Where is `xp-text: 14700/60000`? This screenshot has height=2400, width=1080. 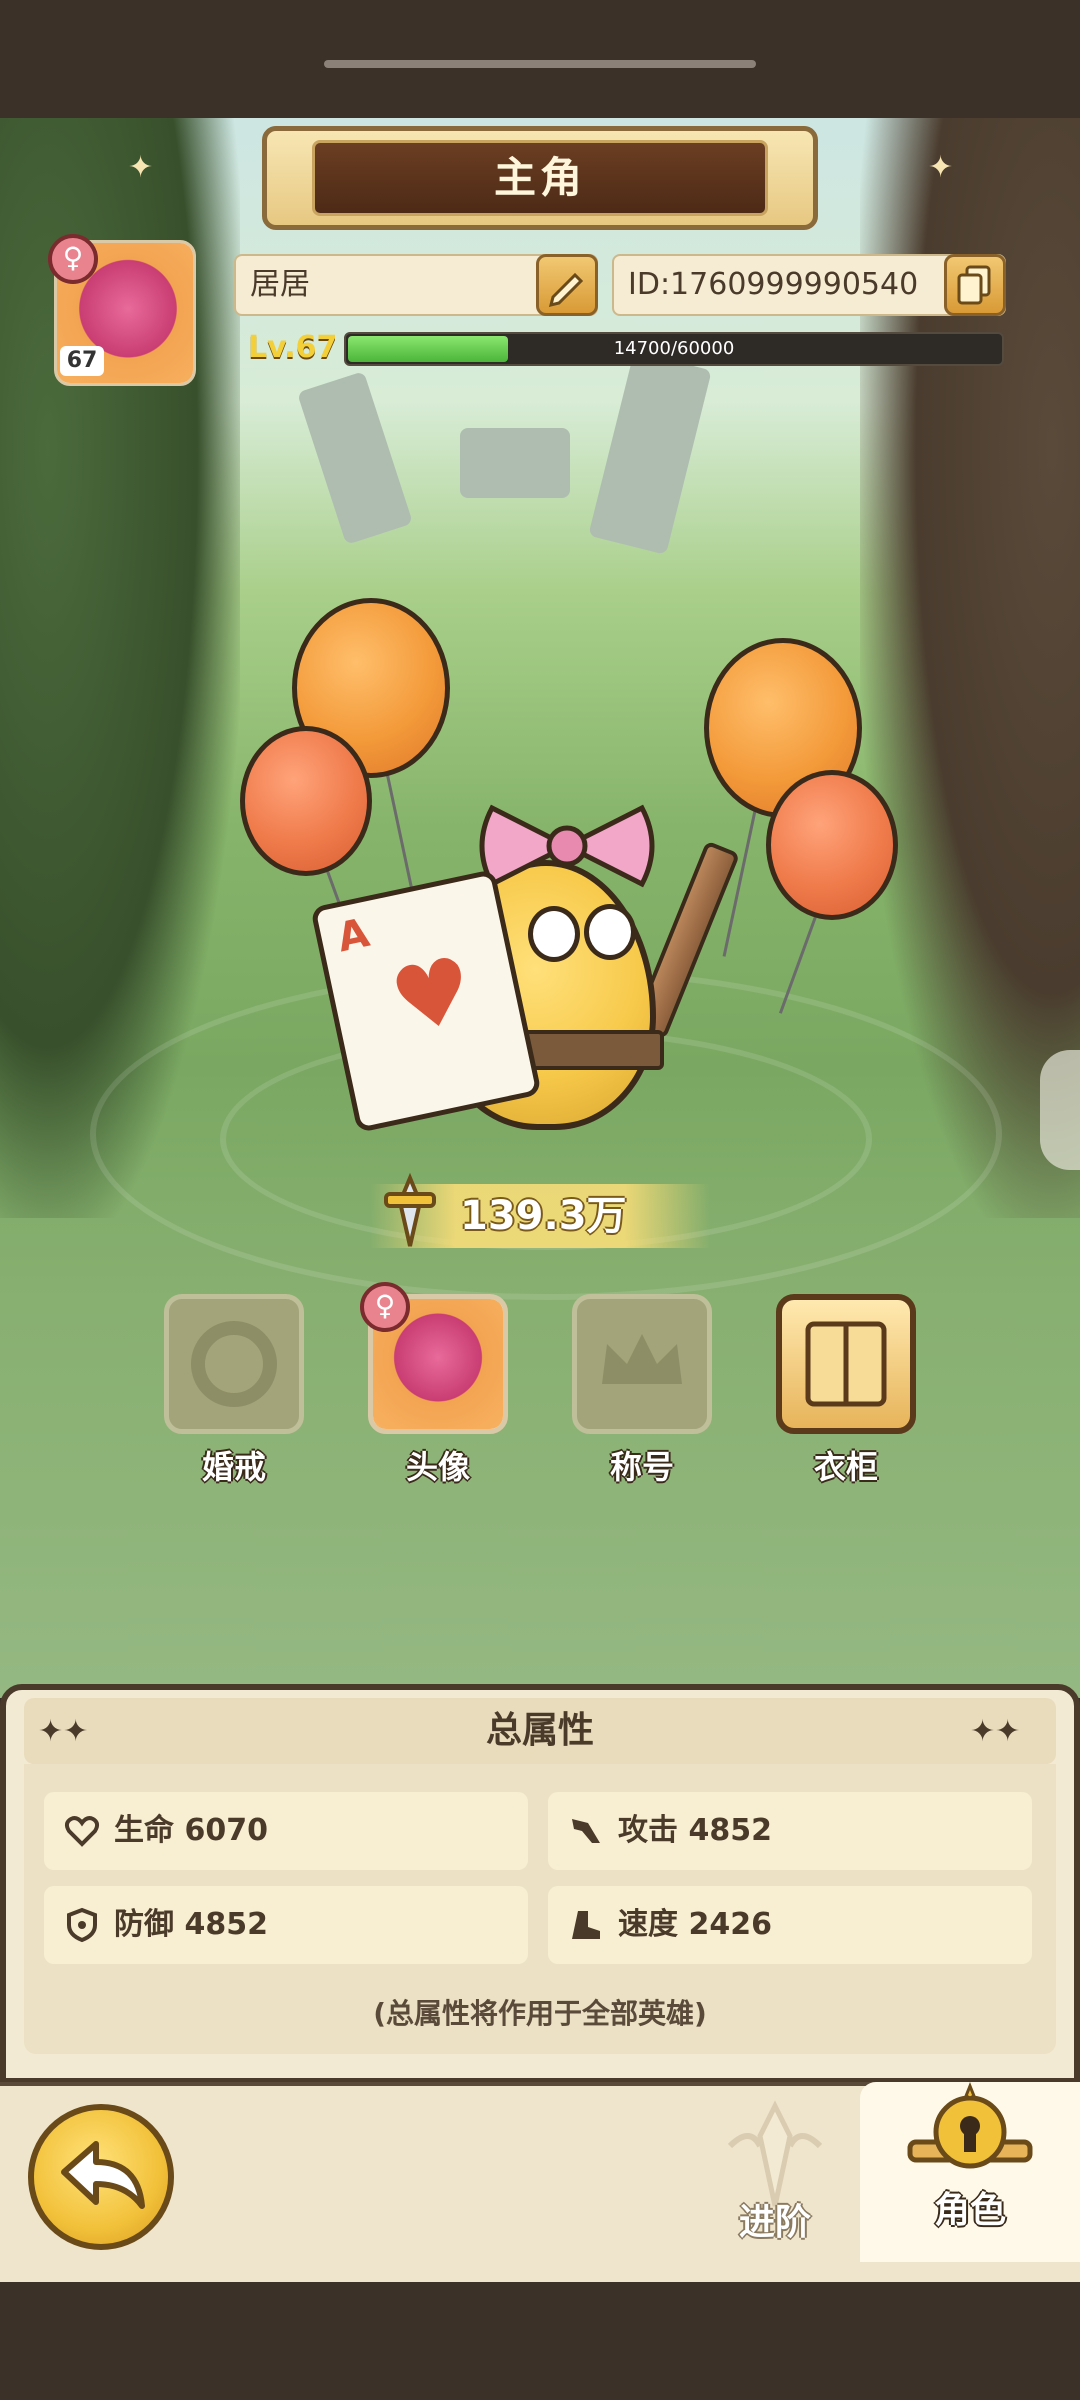
xp-text: 14700/60000 is located at coordinates (674, 348).